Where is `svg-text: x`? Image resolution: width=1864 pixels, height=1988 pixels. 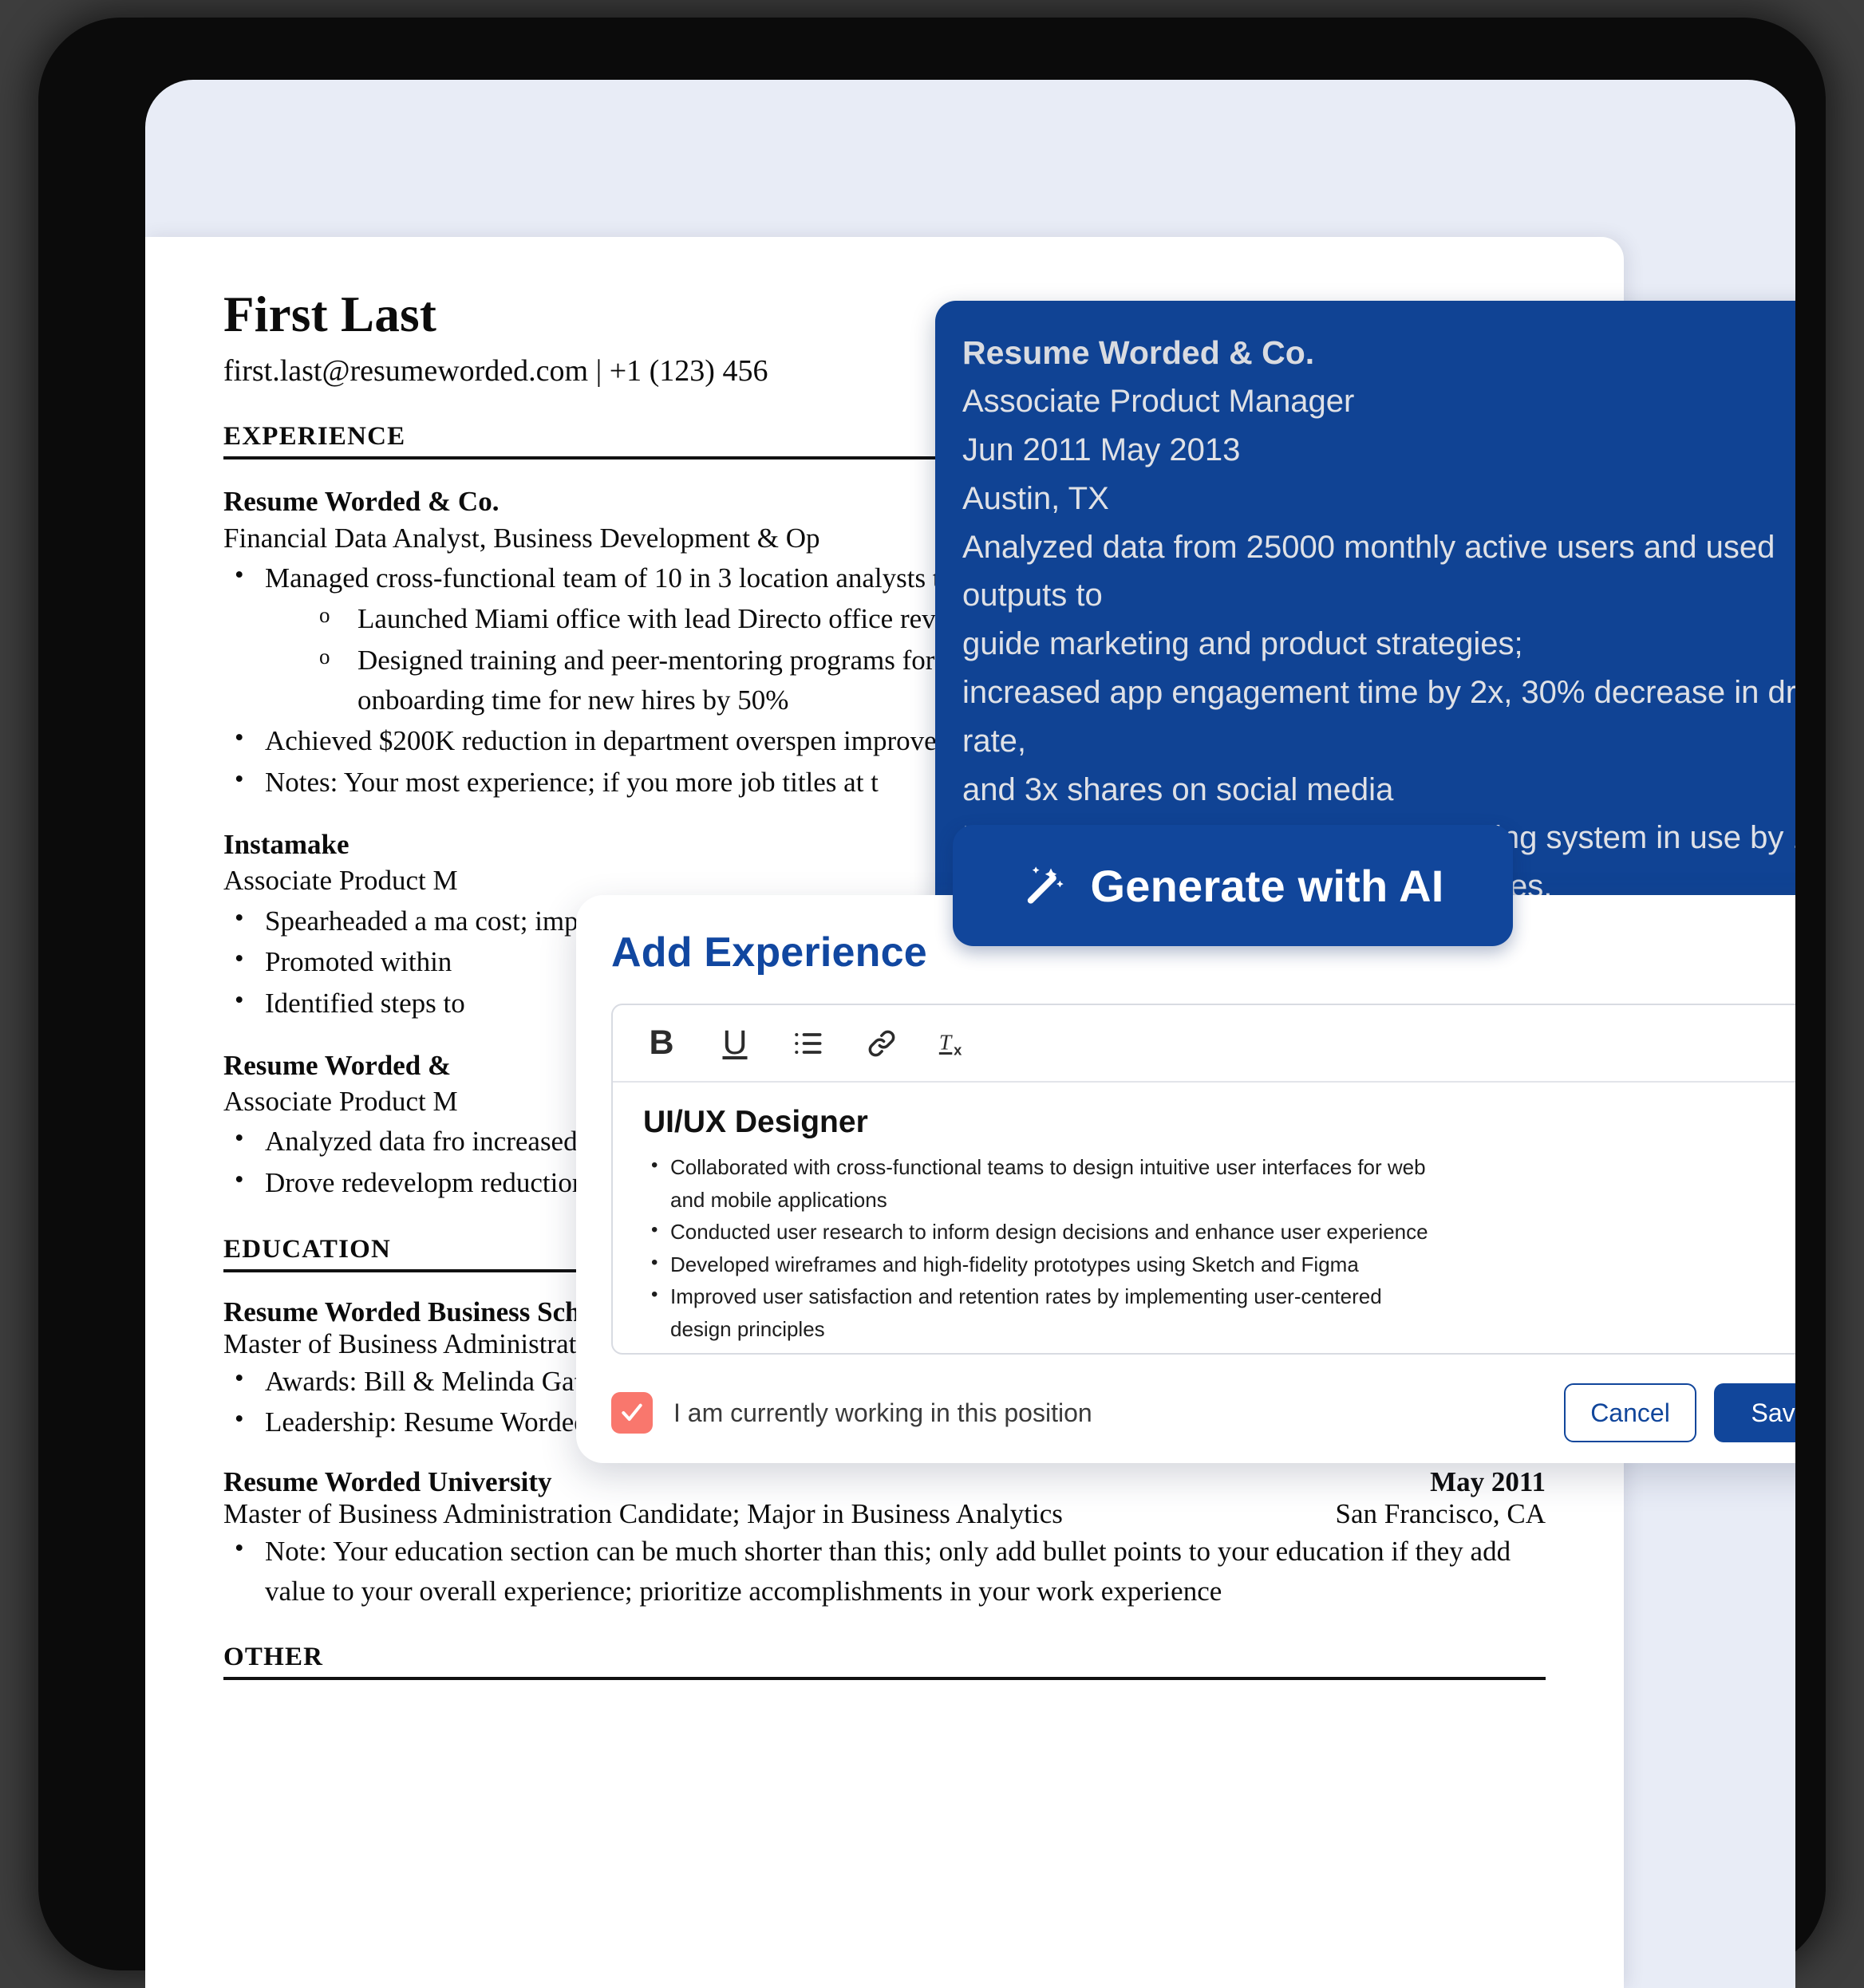 svg-text: x is located at coordinates (958, 1049).